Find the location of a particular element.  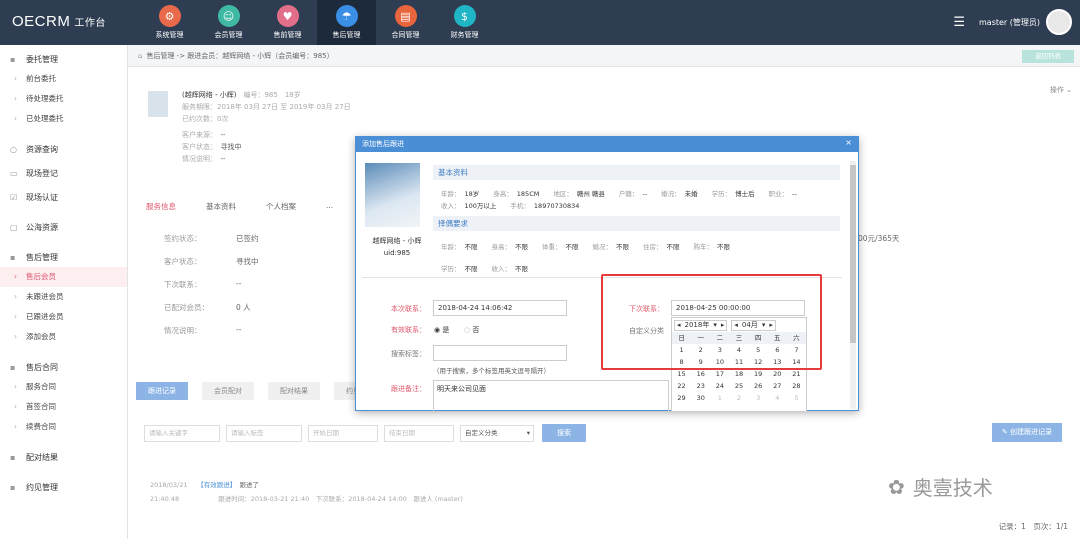

tab-1: 基本资料 is located at coordinates (221, 206).